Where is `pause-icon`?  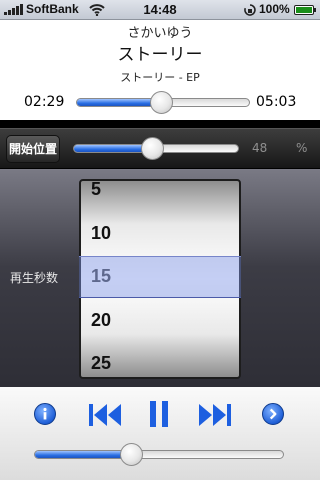 pause-icon is located at coordinates (159, 414).